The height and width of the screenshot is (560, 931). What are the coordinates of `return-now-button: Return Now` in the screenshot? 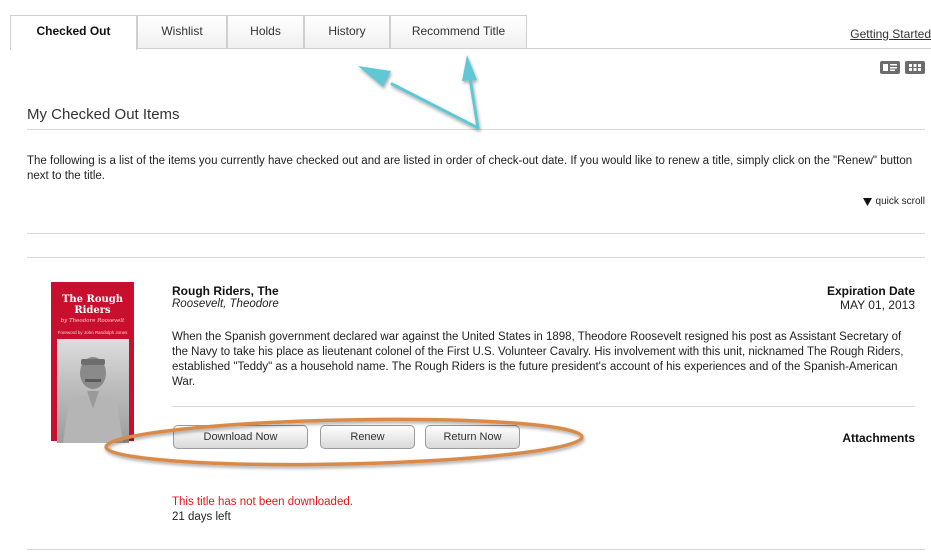 It's located at (472, 437).